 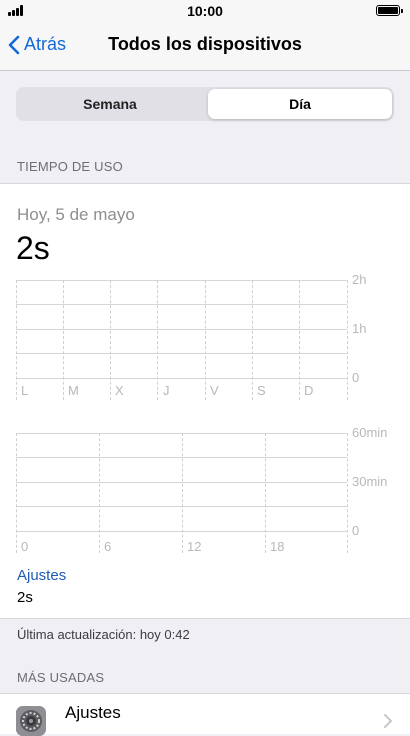 I want to click on usage-section-header: TIEMPO DE USO, so click(x=70, y=166).